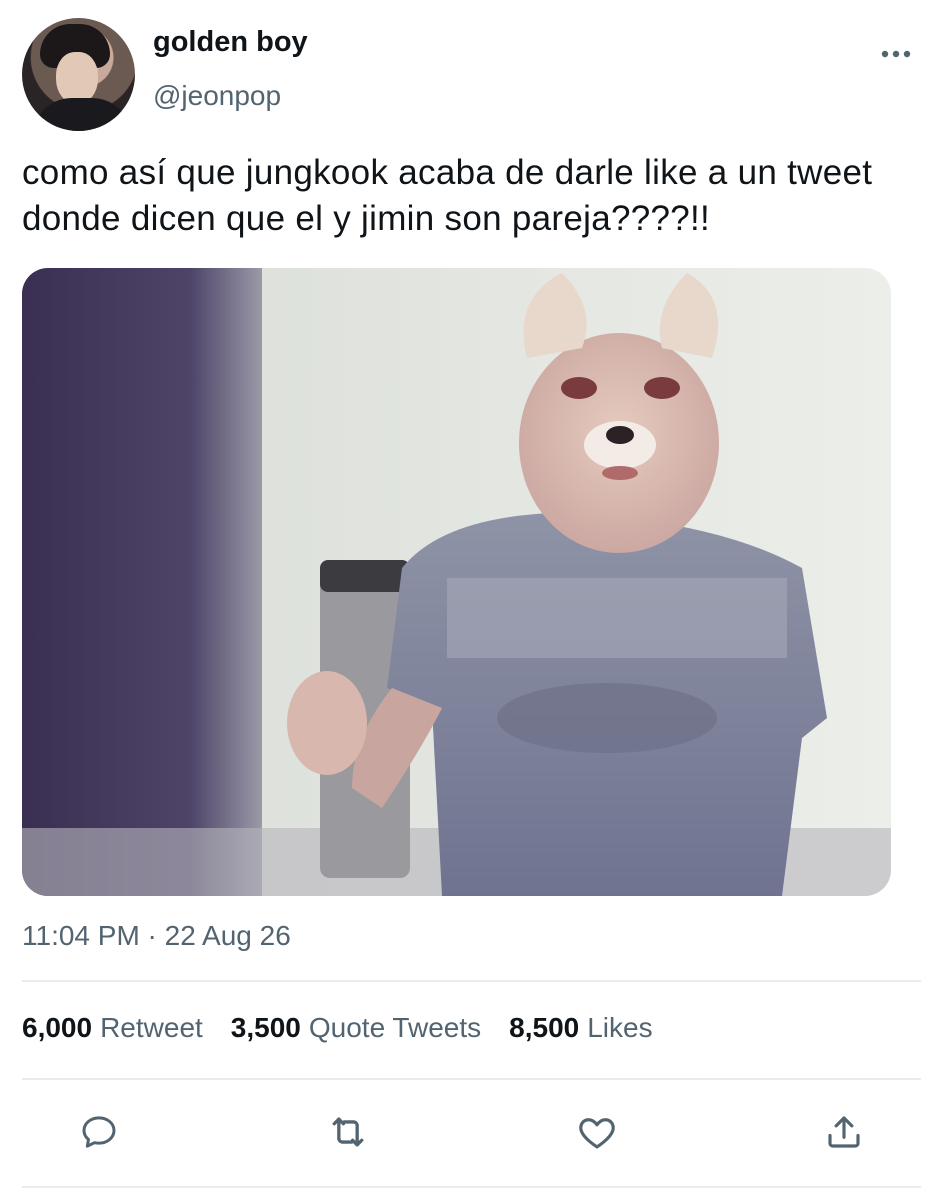  Describe the element at coordinates (544, 1027) in the screenshot. I see `likes-count: 8,500` at that location.